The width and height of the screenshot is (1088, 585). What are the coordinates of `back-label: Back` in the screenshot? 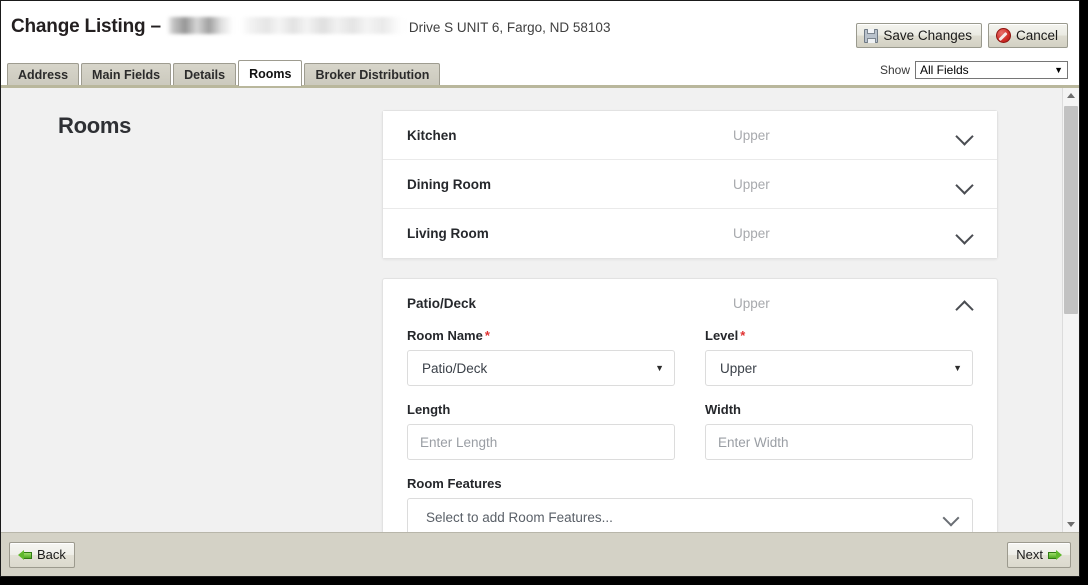 It's located at (51, 554).